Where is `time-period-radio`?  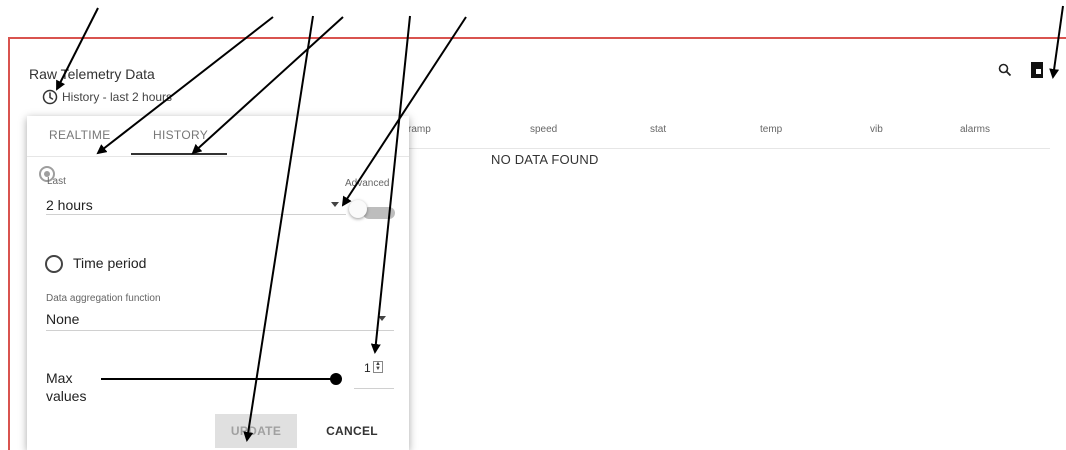
time-period-radio is located at coordinates (54, 264).